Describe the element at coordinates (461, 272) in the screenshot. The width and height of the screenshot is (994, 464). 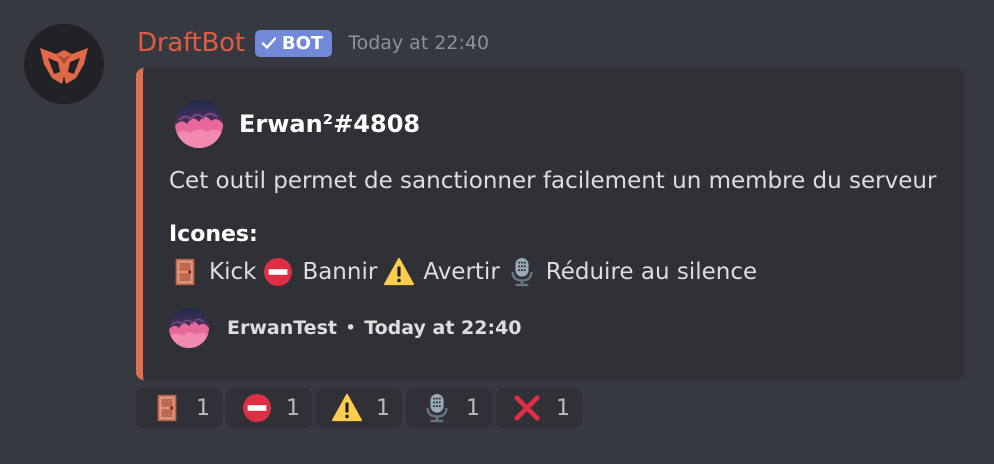
I see `field-item-label: Avertir` at that location.